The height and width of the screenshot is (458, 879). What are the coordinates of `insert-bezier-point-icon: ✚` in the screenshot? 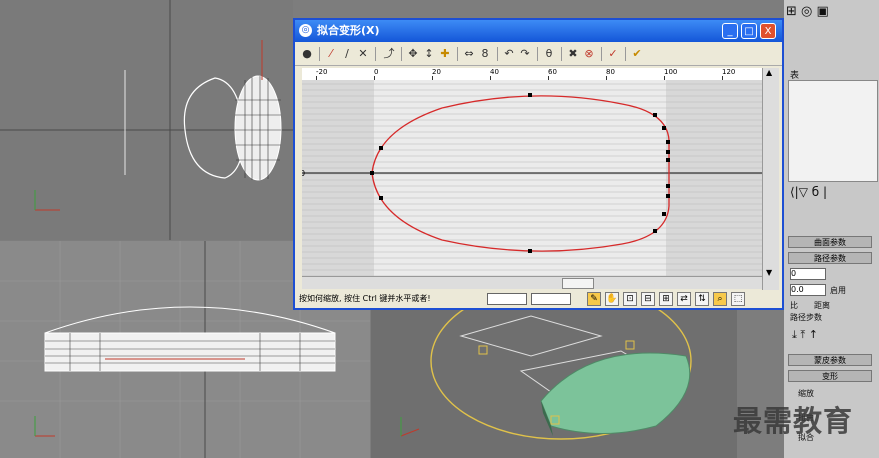 It's located at (445, 54).